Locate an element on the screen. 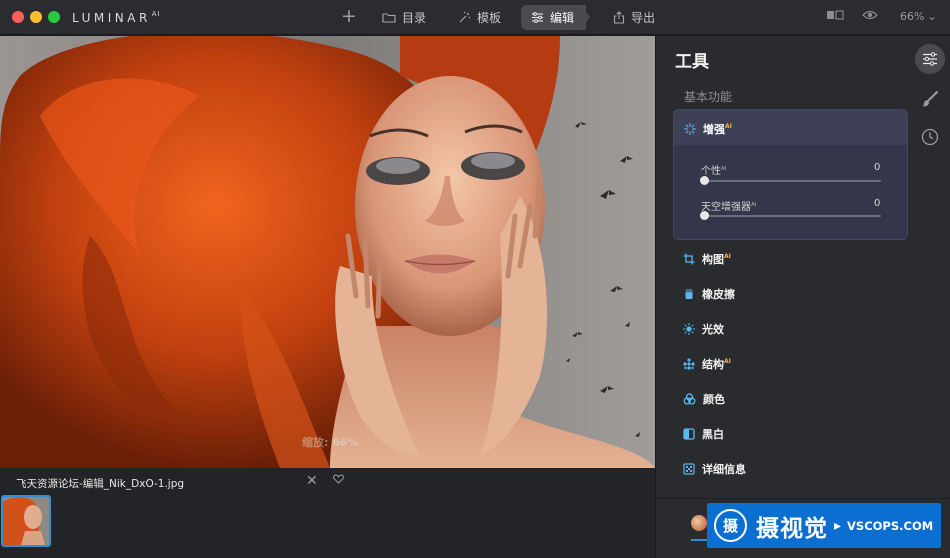 Image resolution: width=950 pixels, height=558 pixels. filmstrip-bar: 飞天资源论坛-编辑_Nik_DxO-1.jpg ✕ is located at coordinates (327, 513).